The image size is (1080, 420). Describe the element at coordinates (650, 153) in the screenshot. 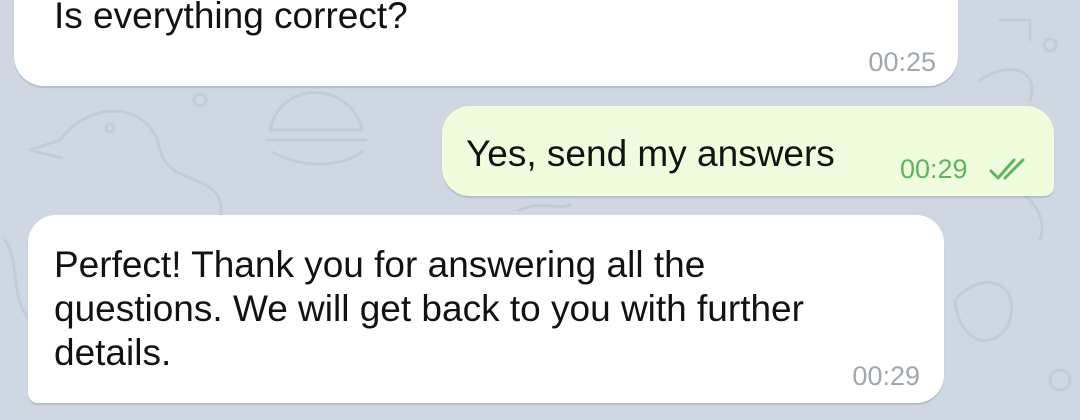

I see `message-text: Yes, send my answers` at that location.